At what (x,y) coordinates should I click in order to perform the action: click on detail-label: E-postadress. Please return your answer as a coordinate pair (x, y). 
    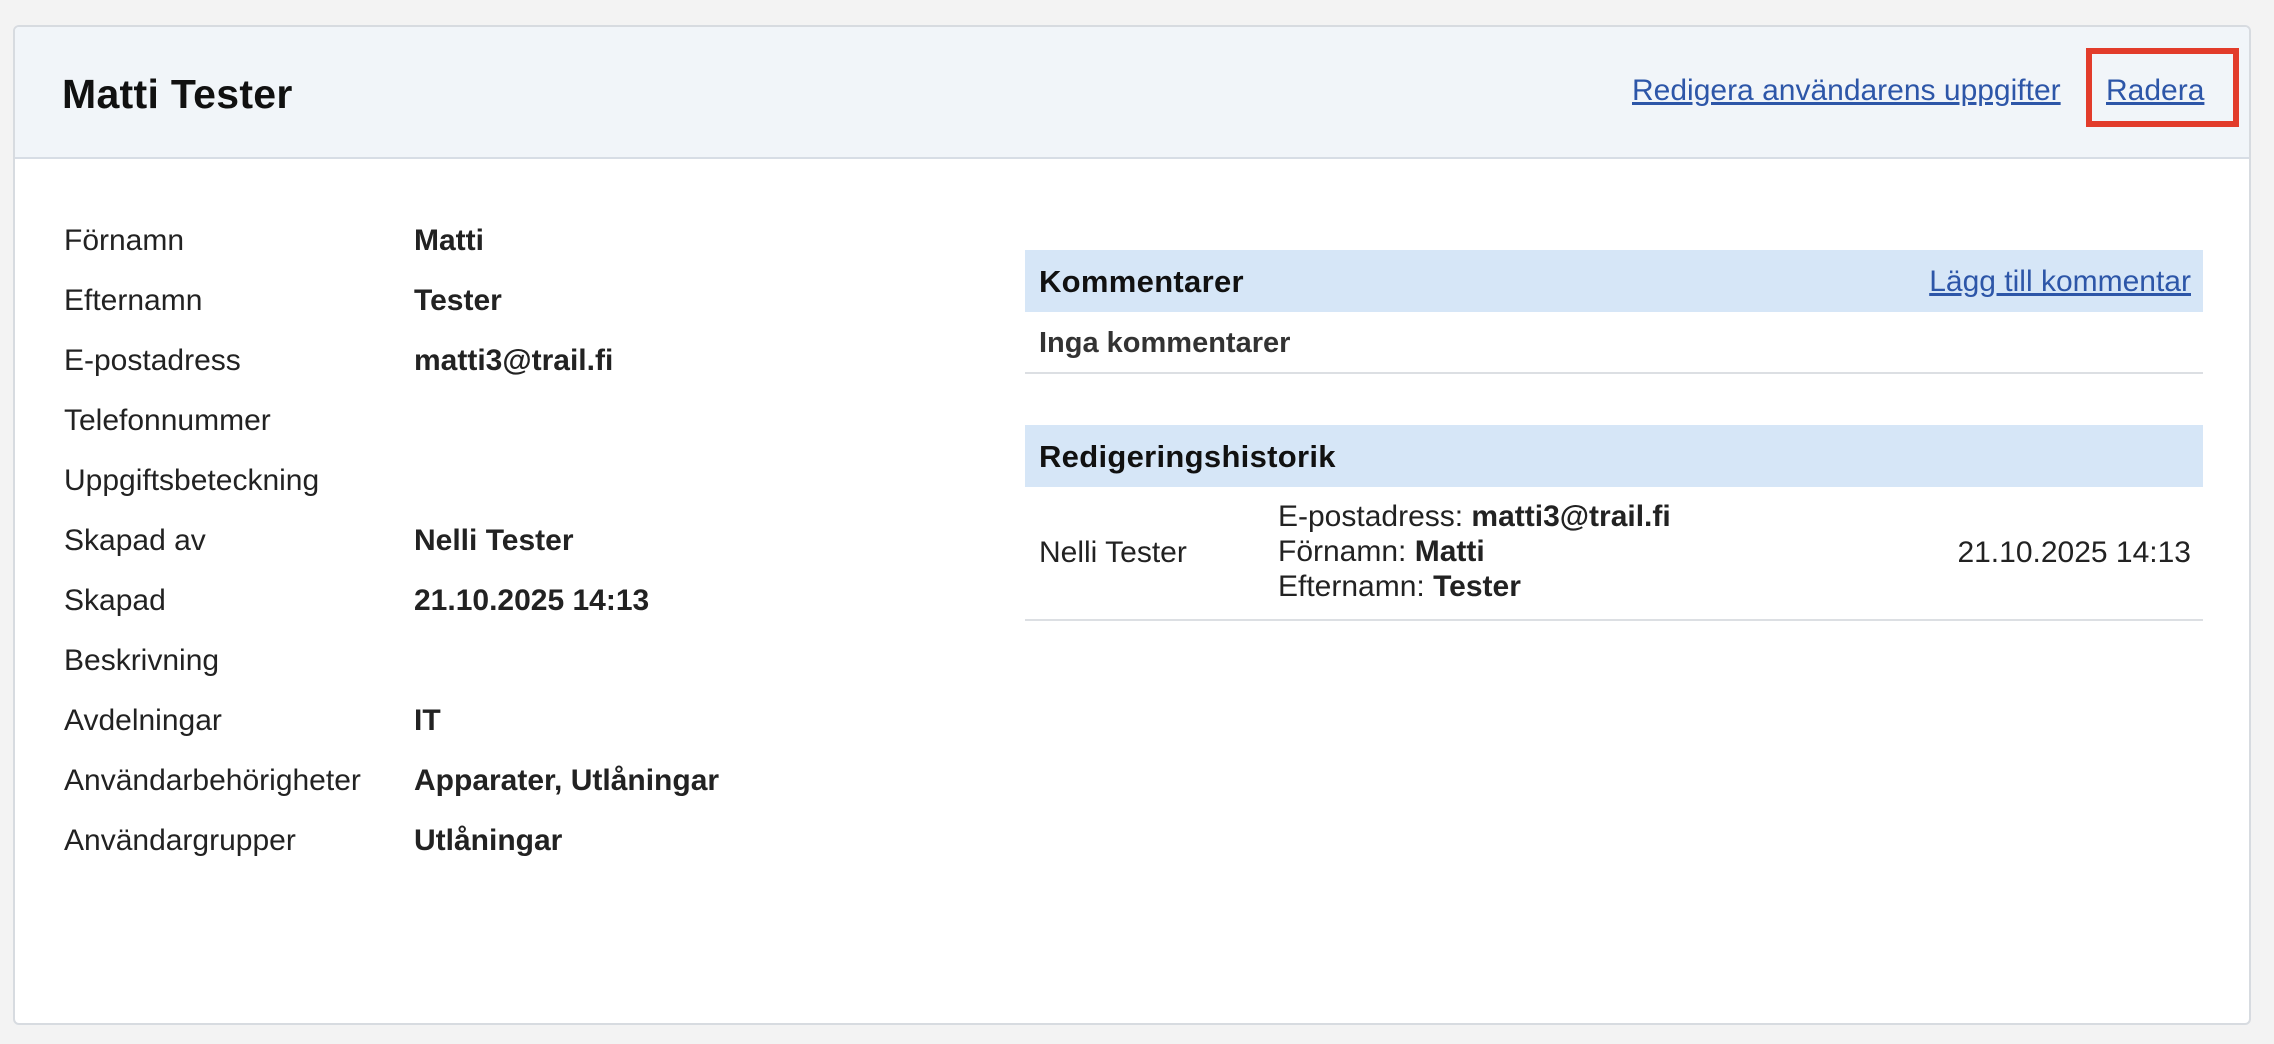
    Looking at the image, I should click on (152, 360).